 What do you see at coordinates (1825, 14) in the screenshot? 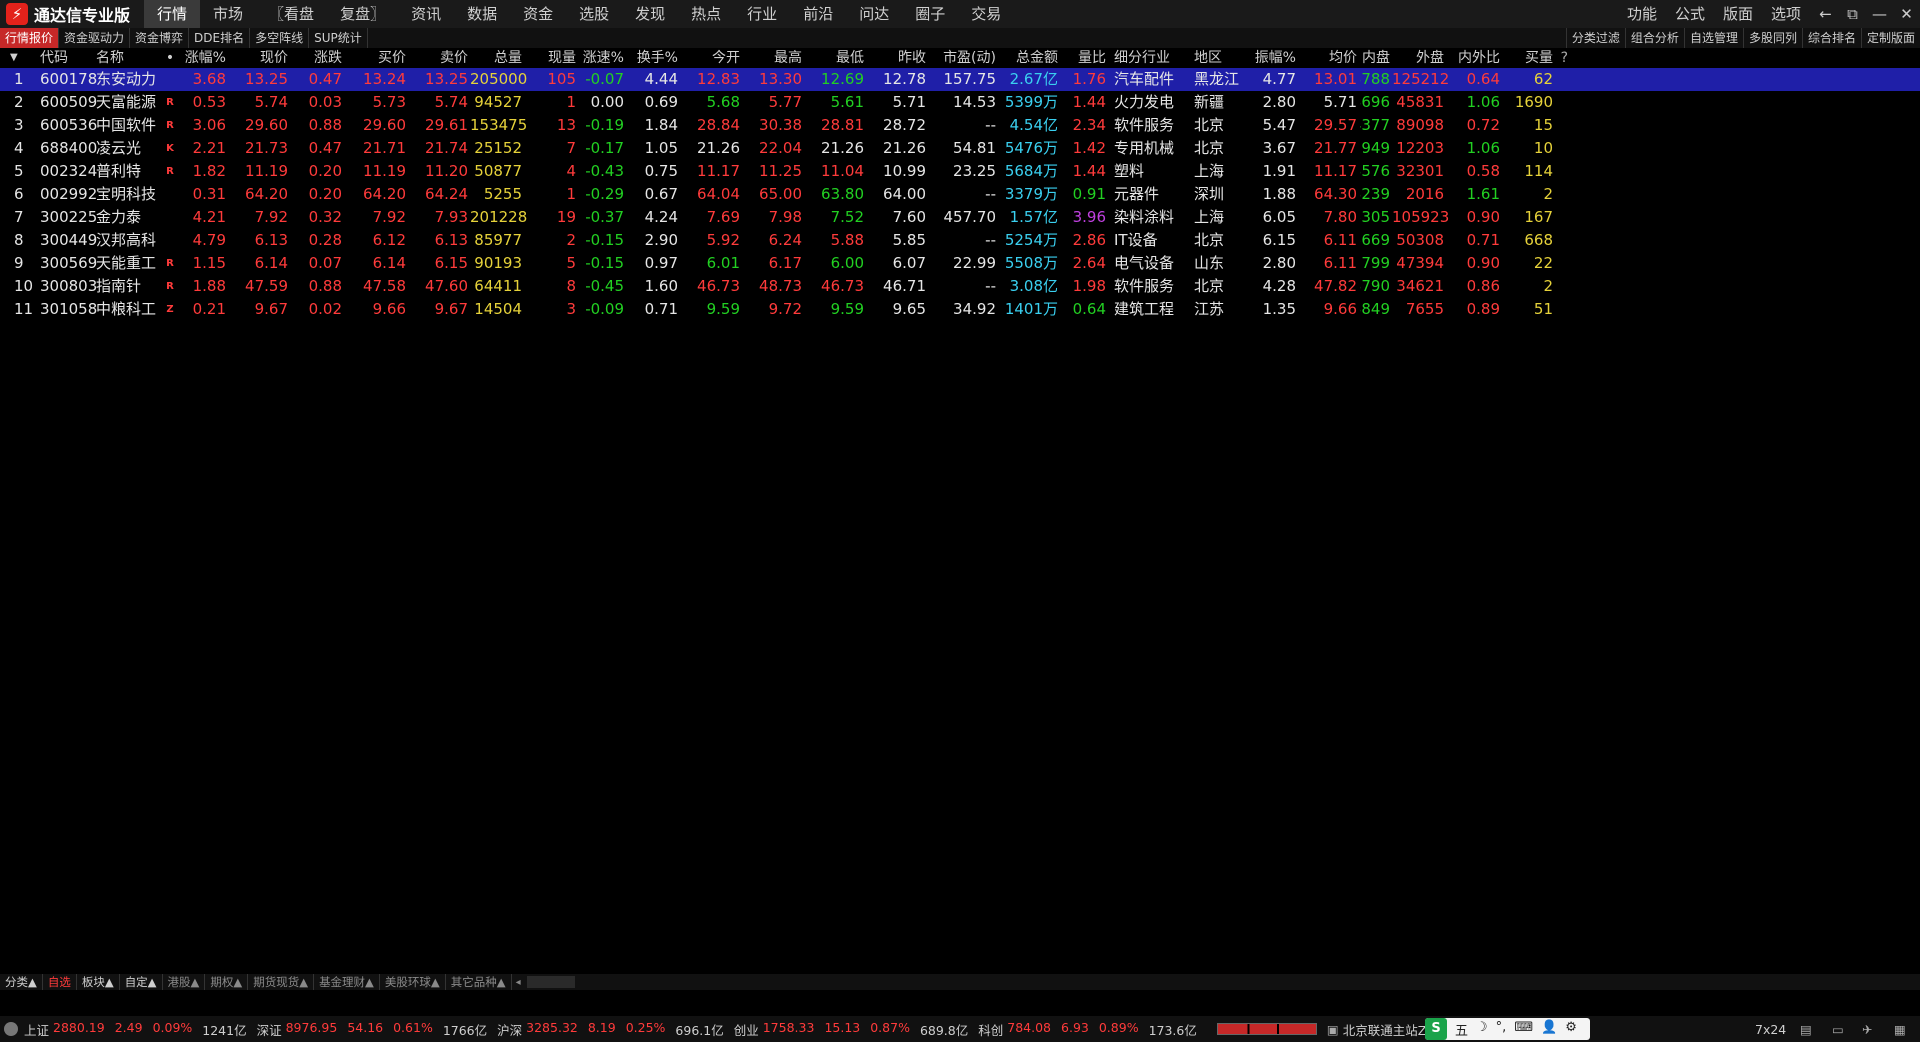
I see `back-icon: ←` at bounding box center [1825, 14].